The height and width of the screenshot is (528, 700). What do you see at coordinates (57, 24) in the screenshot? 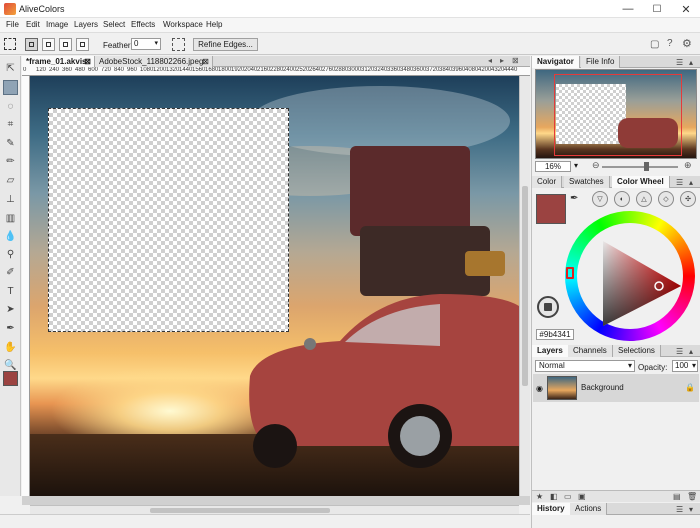
I see `menu-image: Image` at bounding box center [57, 24].